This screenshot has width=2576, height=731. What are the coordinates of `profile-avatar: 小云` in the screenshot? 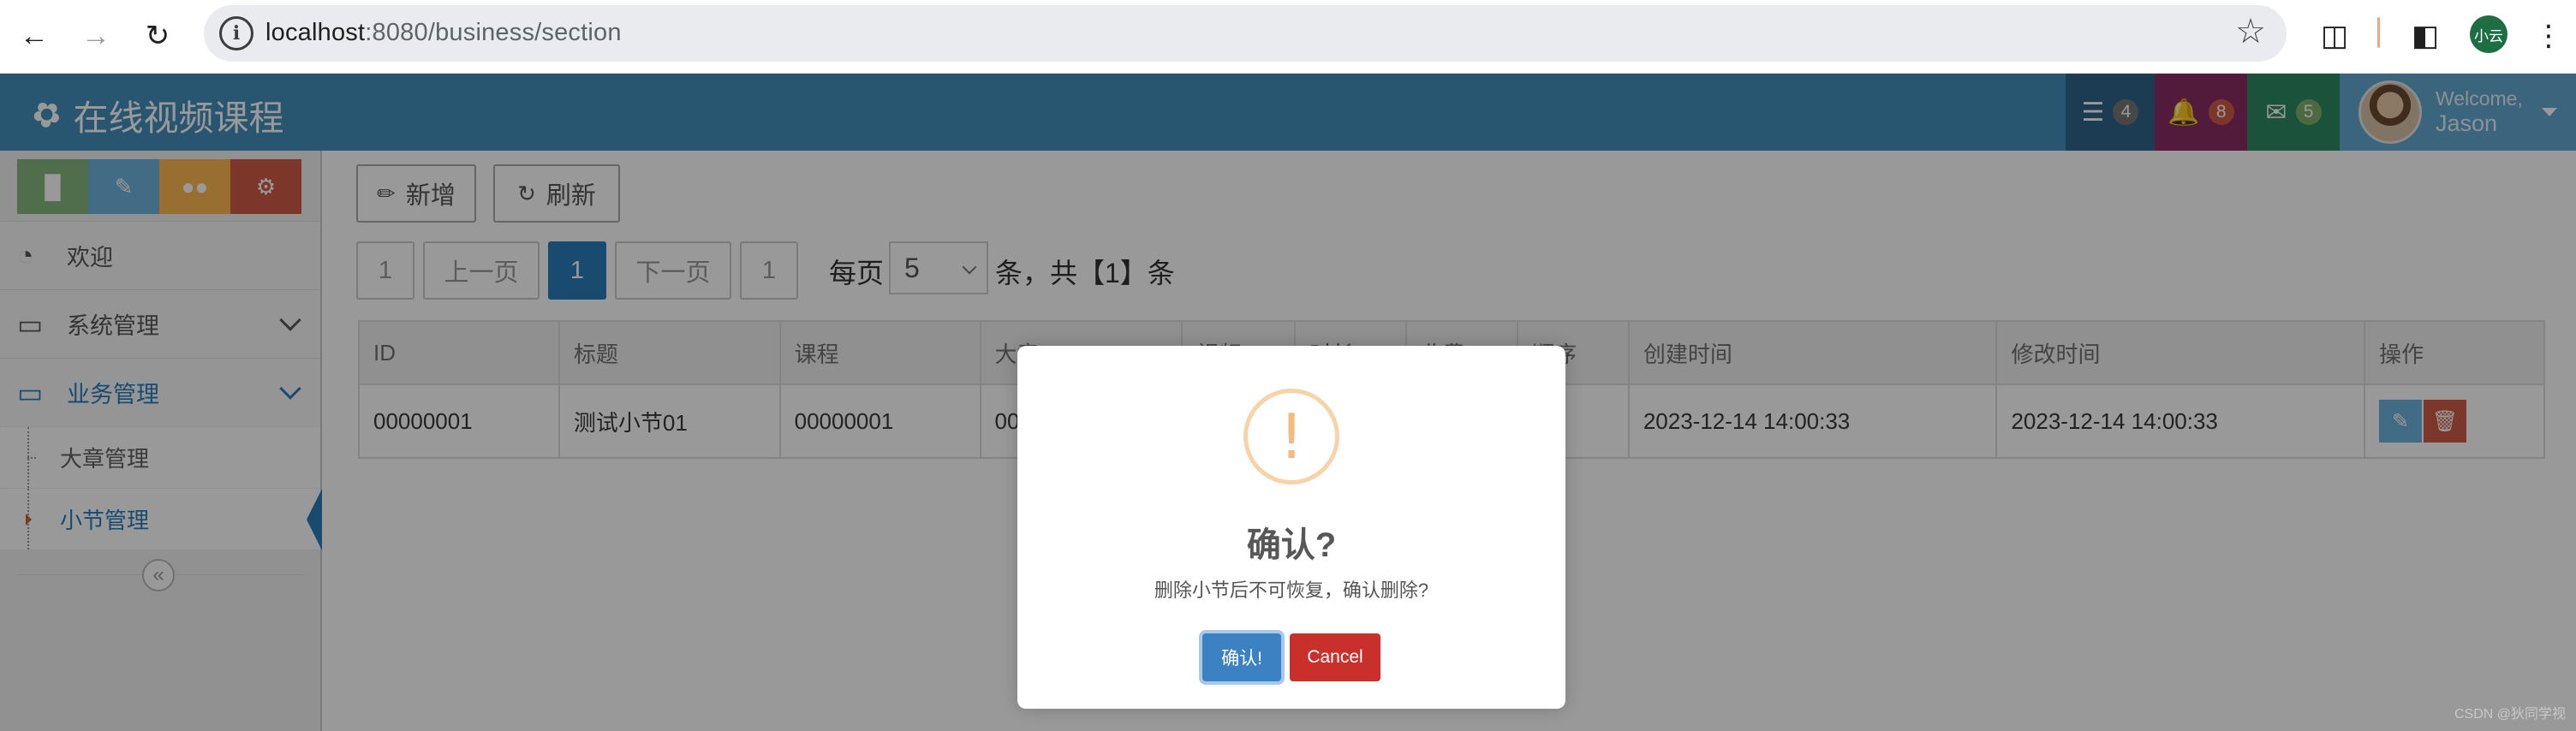 It's located at (2488, 34).